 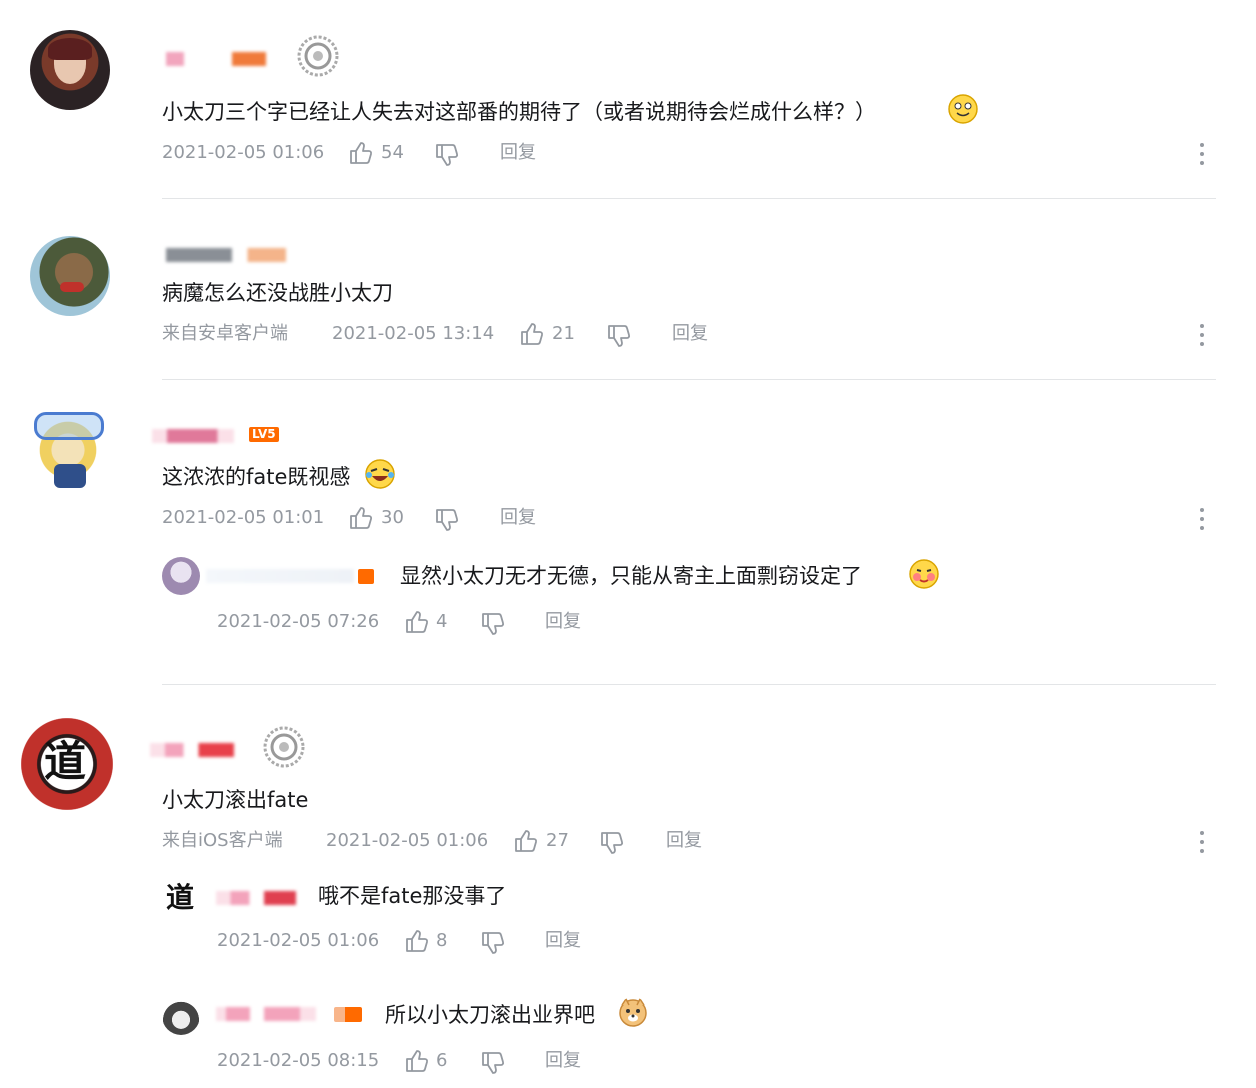 What do you see at coordinates (298, 940) in the screenshot?
I see `reply-time: 2021-02-05 01:06` at bounding box center [298, 940].